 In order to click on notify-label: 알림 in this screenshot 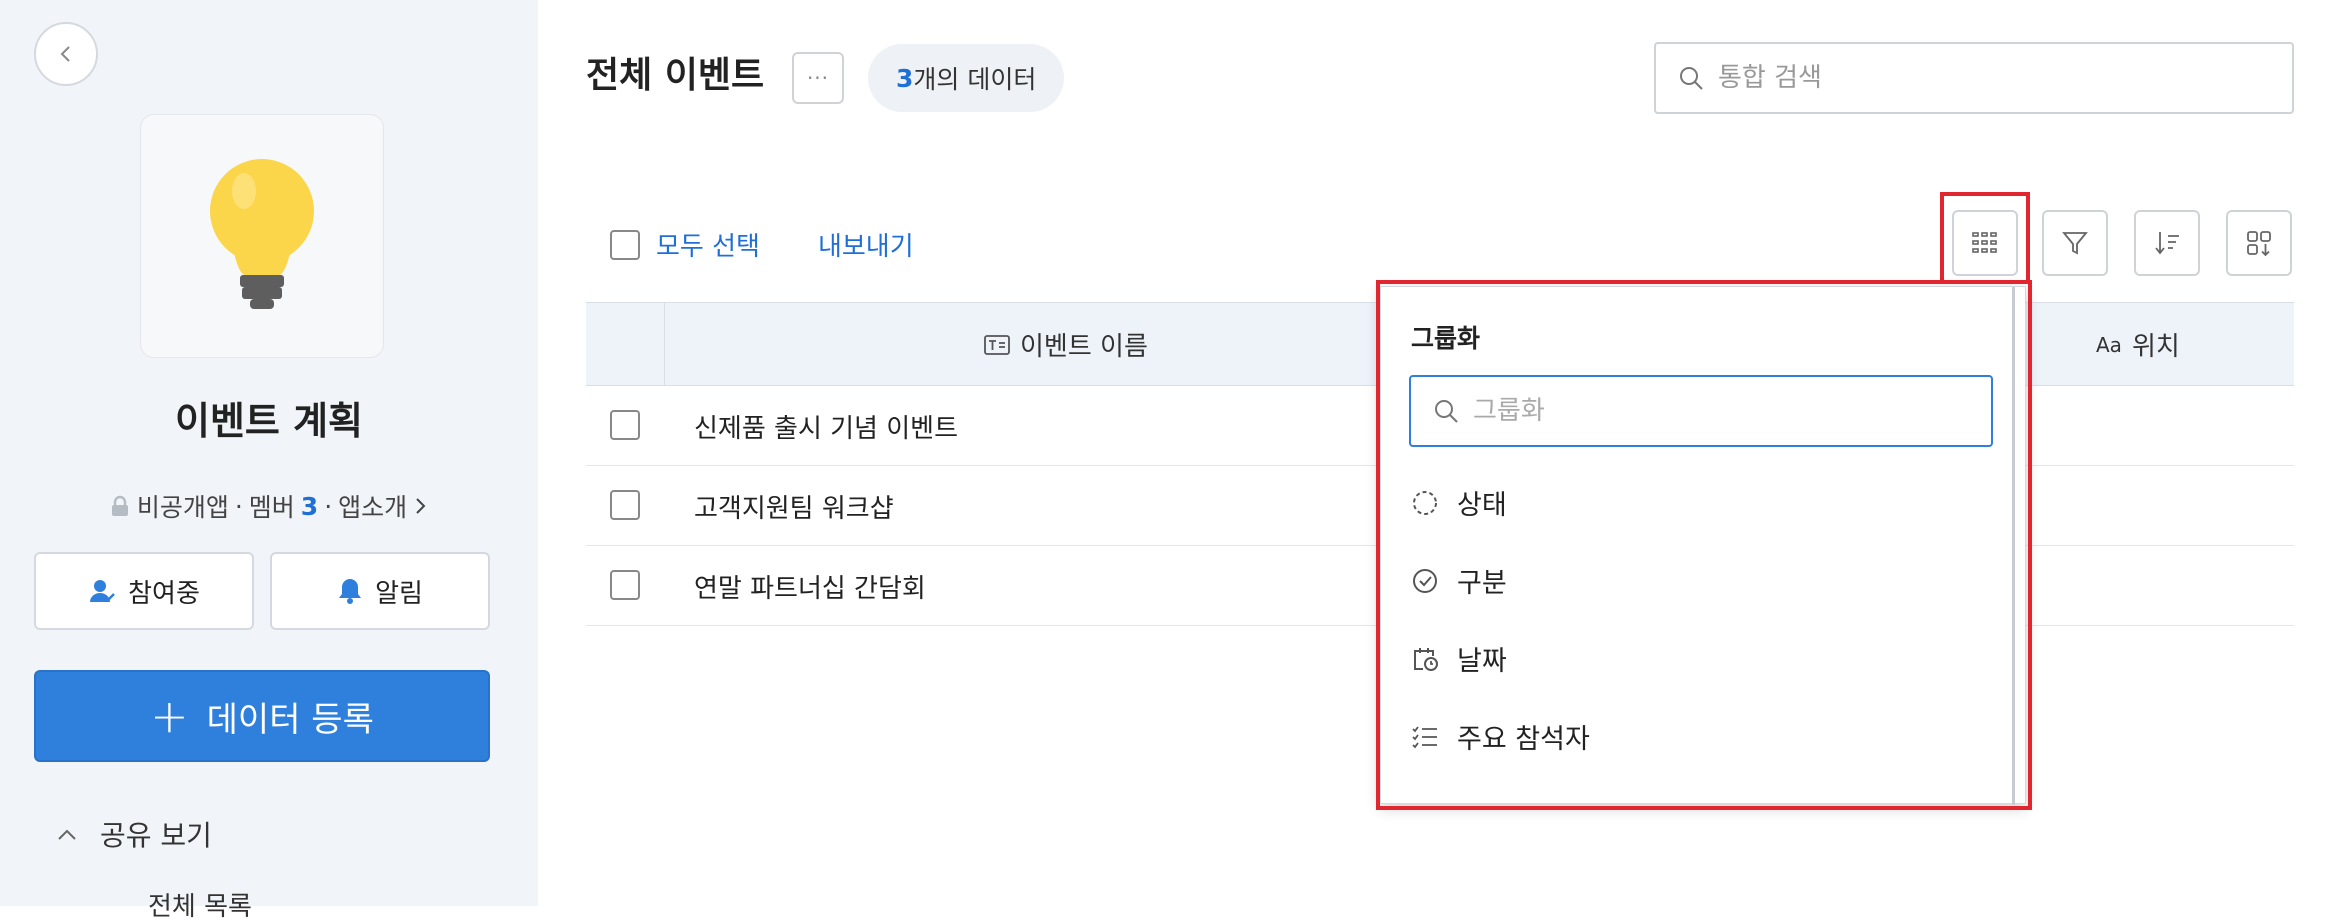, I will do `click(399, 593)`.